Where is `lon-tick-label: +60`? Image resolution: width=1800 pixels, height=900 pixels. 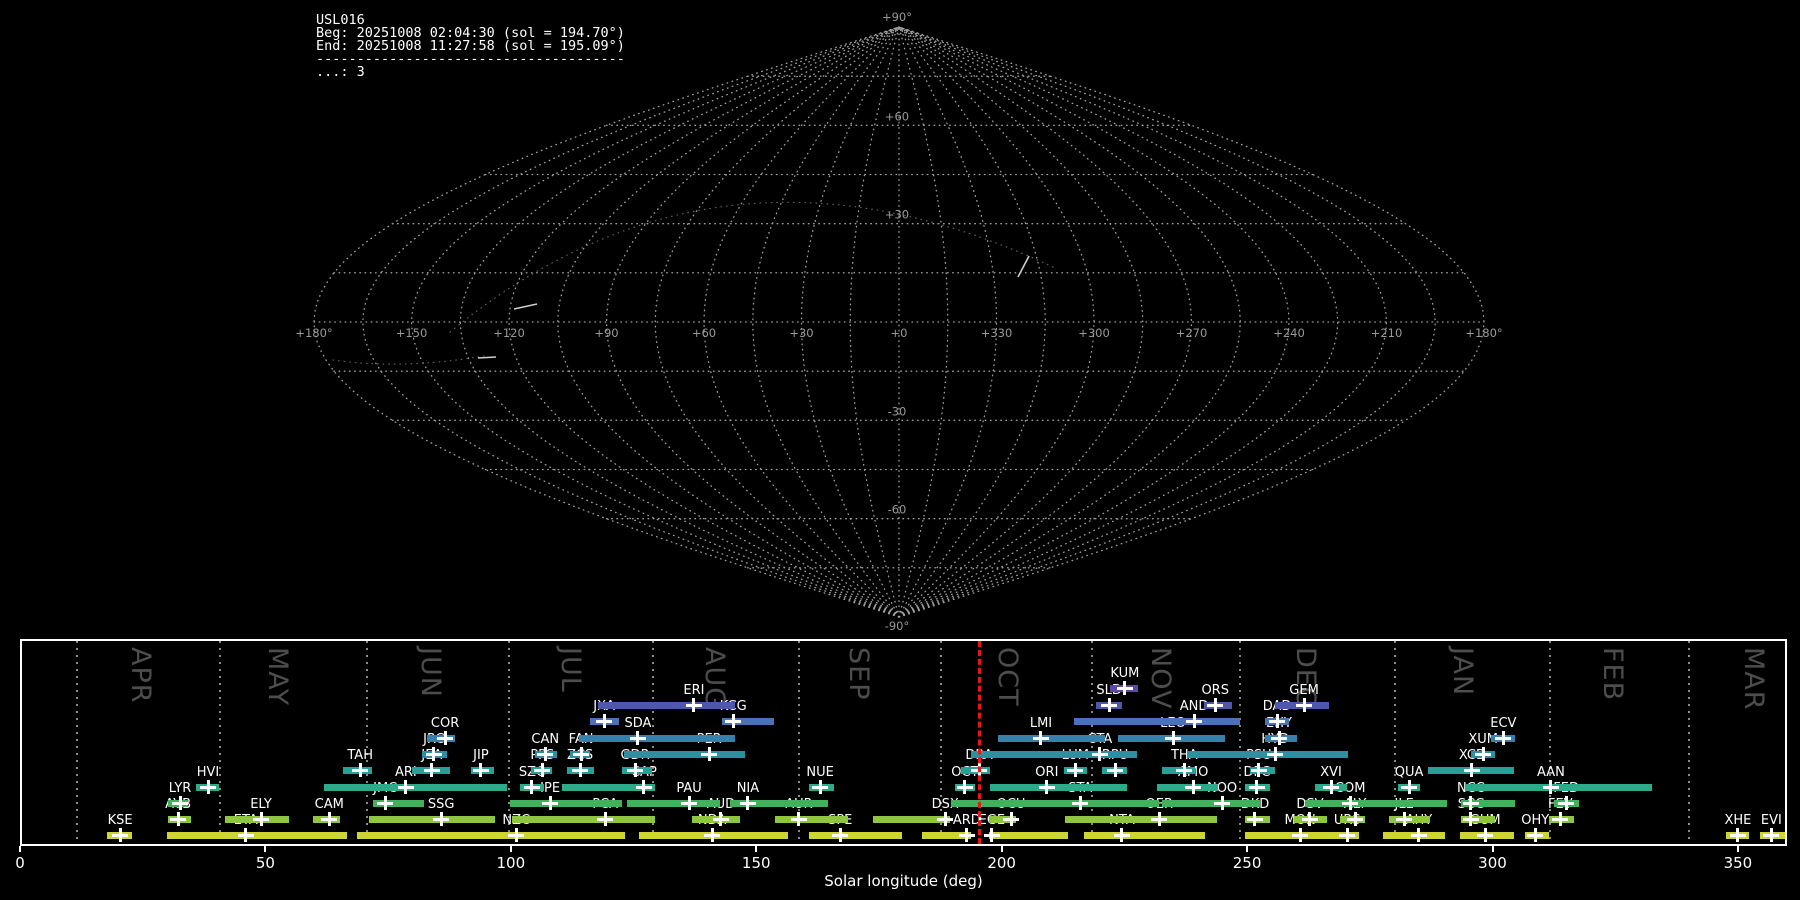 lon-tick-label: +60 is located at coordinates (704, 333).